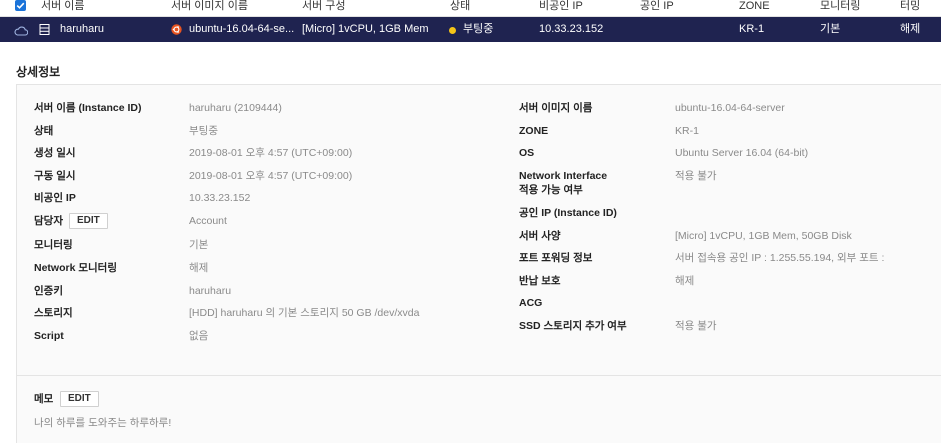  I want to click on memo-label: 메모, so click(44, 399).